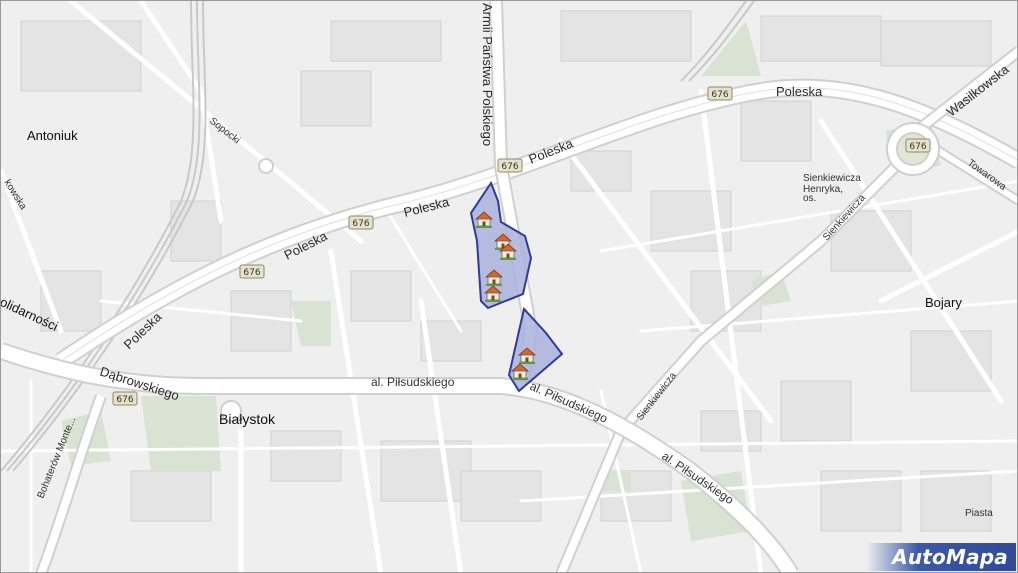  Describe the element at coordinates (224, 131) in the screenshot. I see `street-label-sopocki: Sopocki` at that location.